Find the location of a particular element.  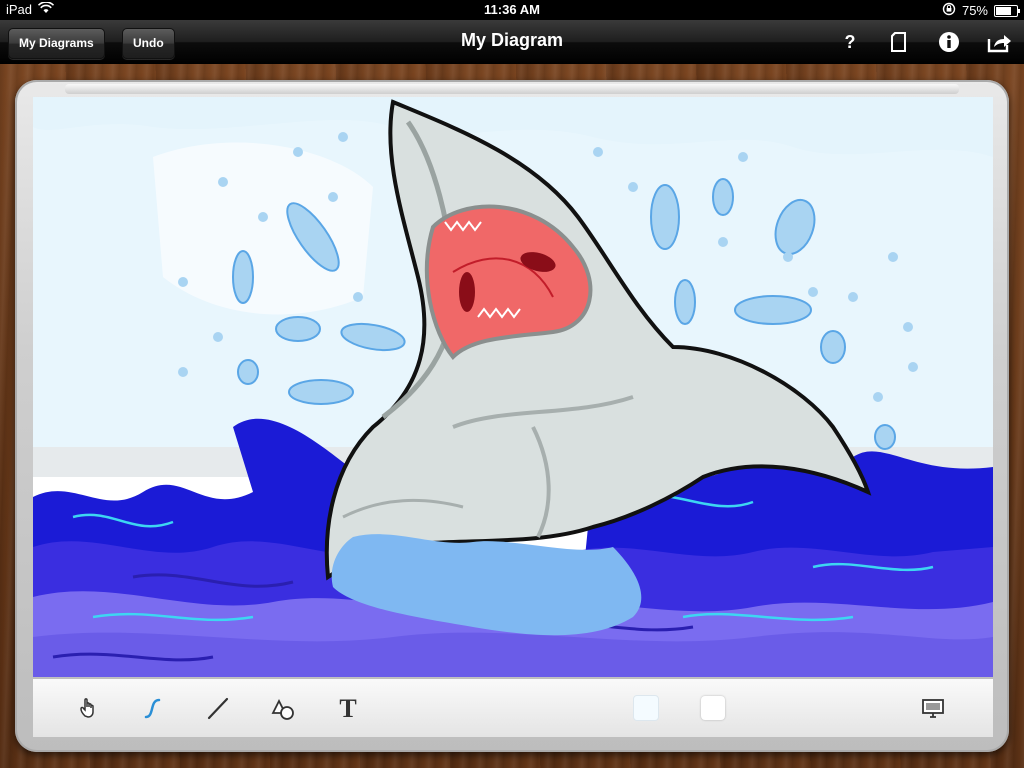

battery-icon is located at coordinates (1007, 10).